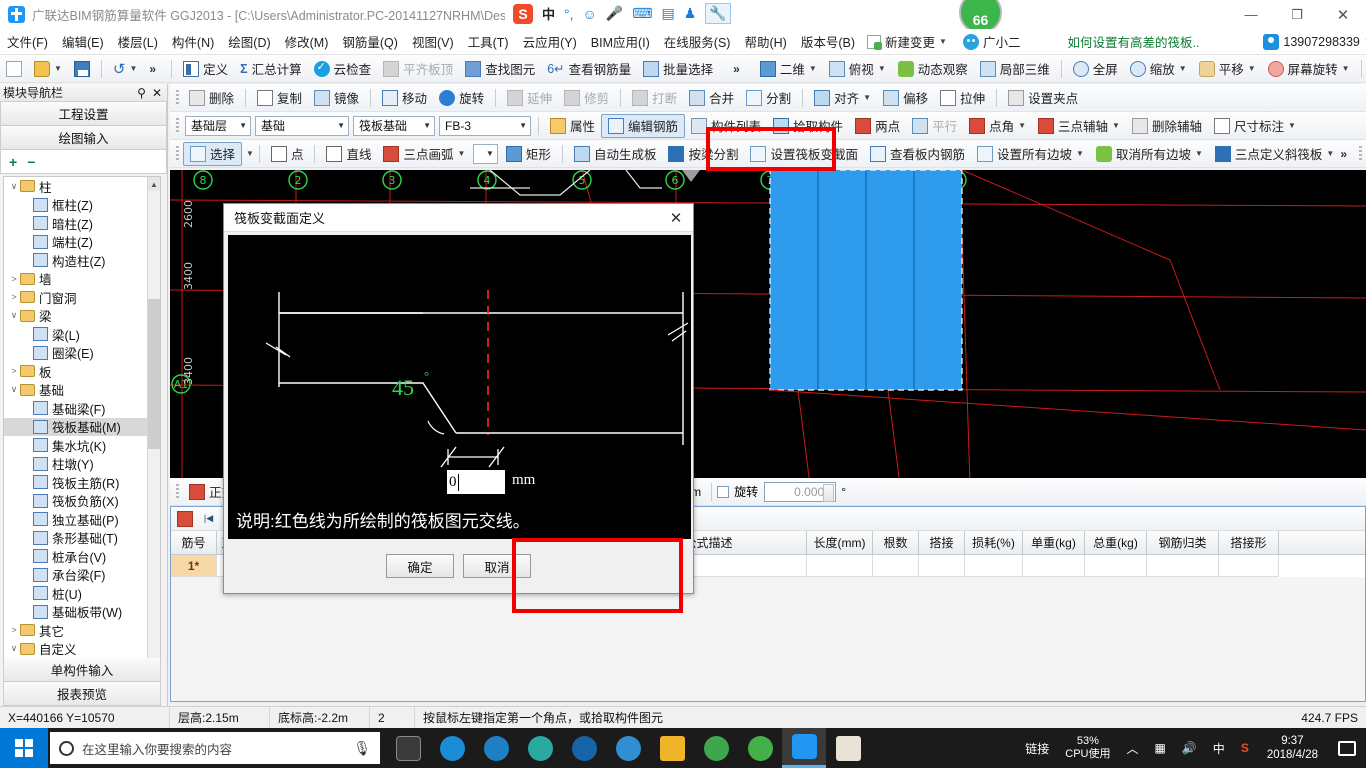  I want to click on view-rebar-qty-button: 6↵ 查看钢筋量, so click(589, 69).